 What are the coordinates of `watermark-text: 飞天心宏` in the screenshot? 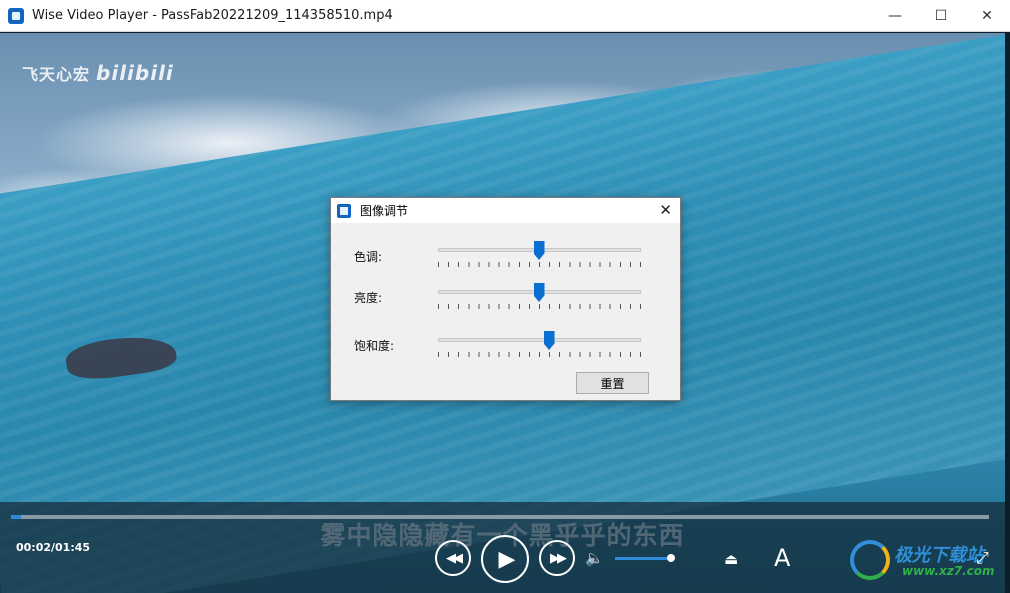 It's located at (56, 74).